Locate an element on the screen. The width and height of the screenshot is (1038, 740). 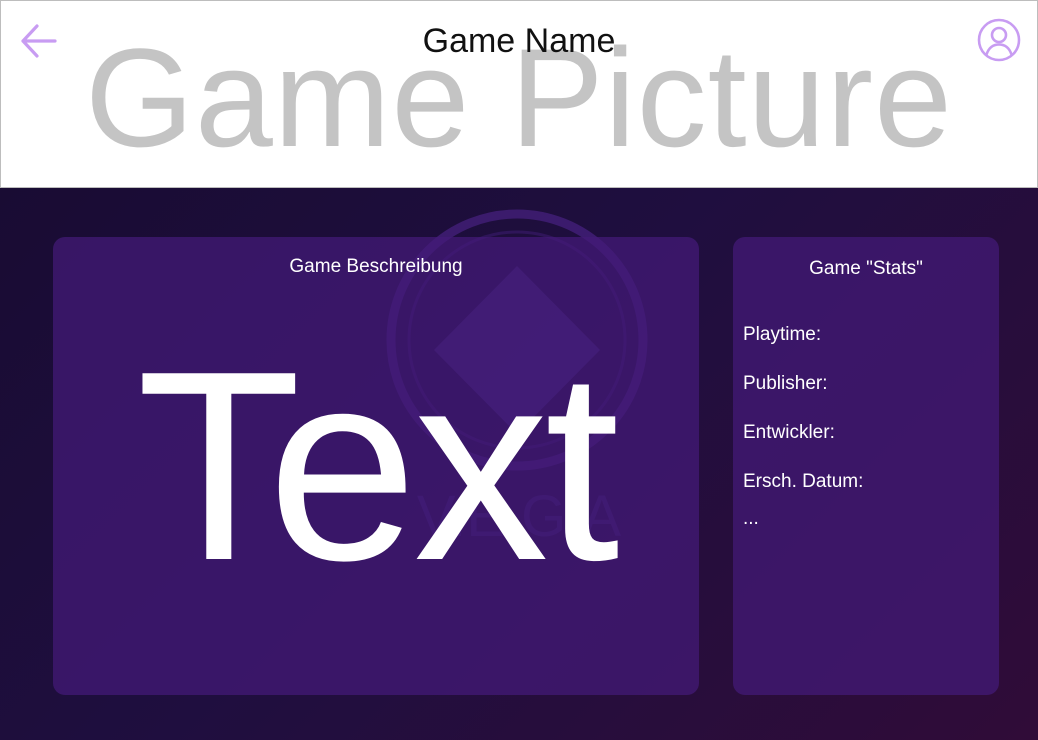
stat-playtime: Playtime: is located at coordinates (782, 334).